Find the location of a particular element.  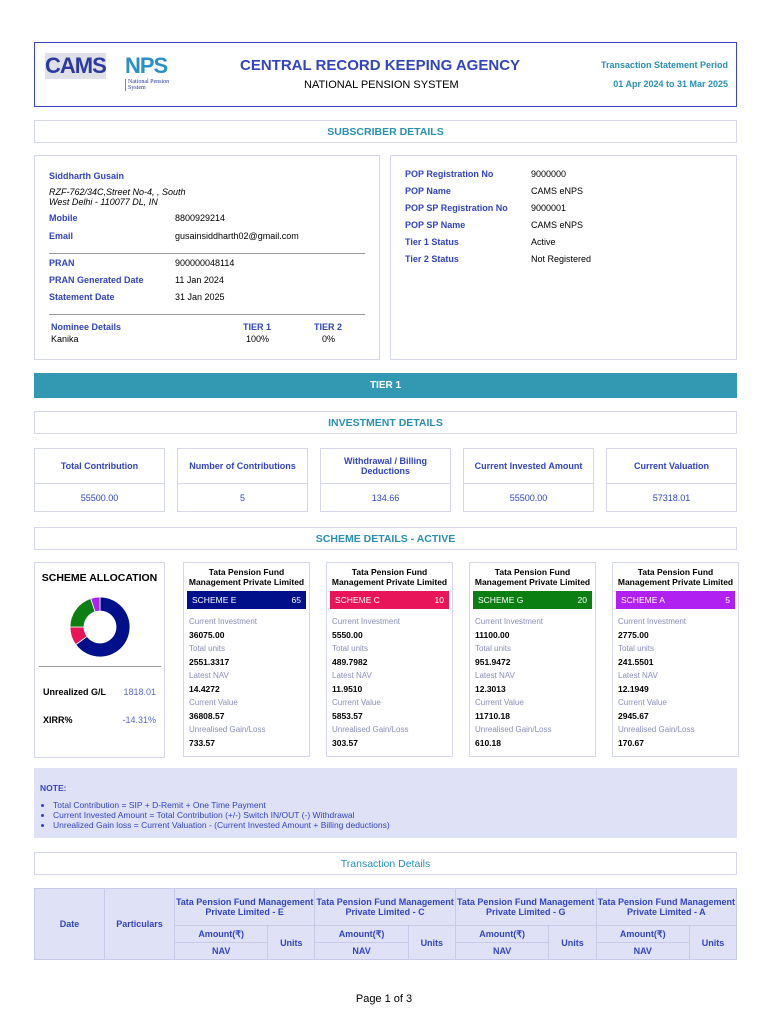

subscriber-details-heading: SUBSCRIBER DETAILS is located at coordinates (385, 131).